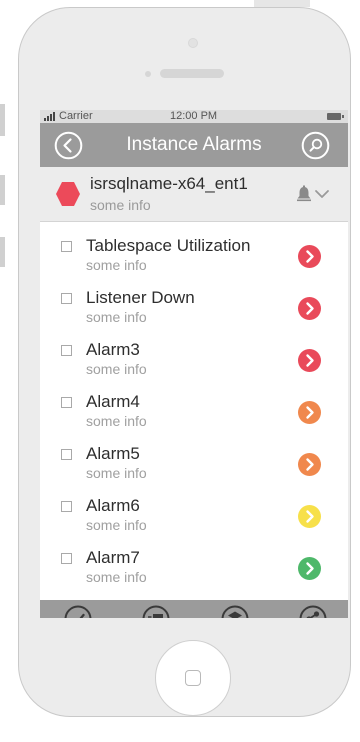  What do you see at coordinates (194, 568) in the screenshot?
I see `alarm-row: Alarm7 some info` at bounding box center [194, 568].